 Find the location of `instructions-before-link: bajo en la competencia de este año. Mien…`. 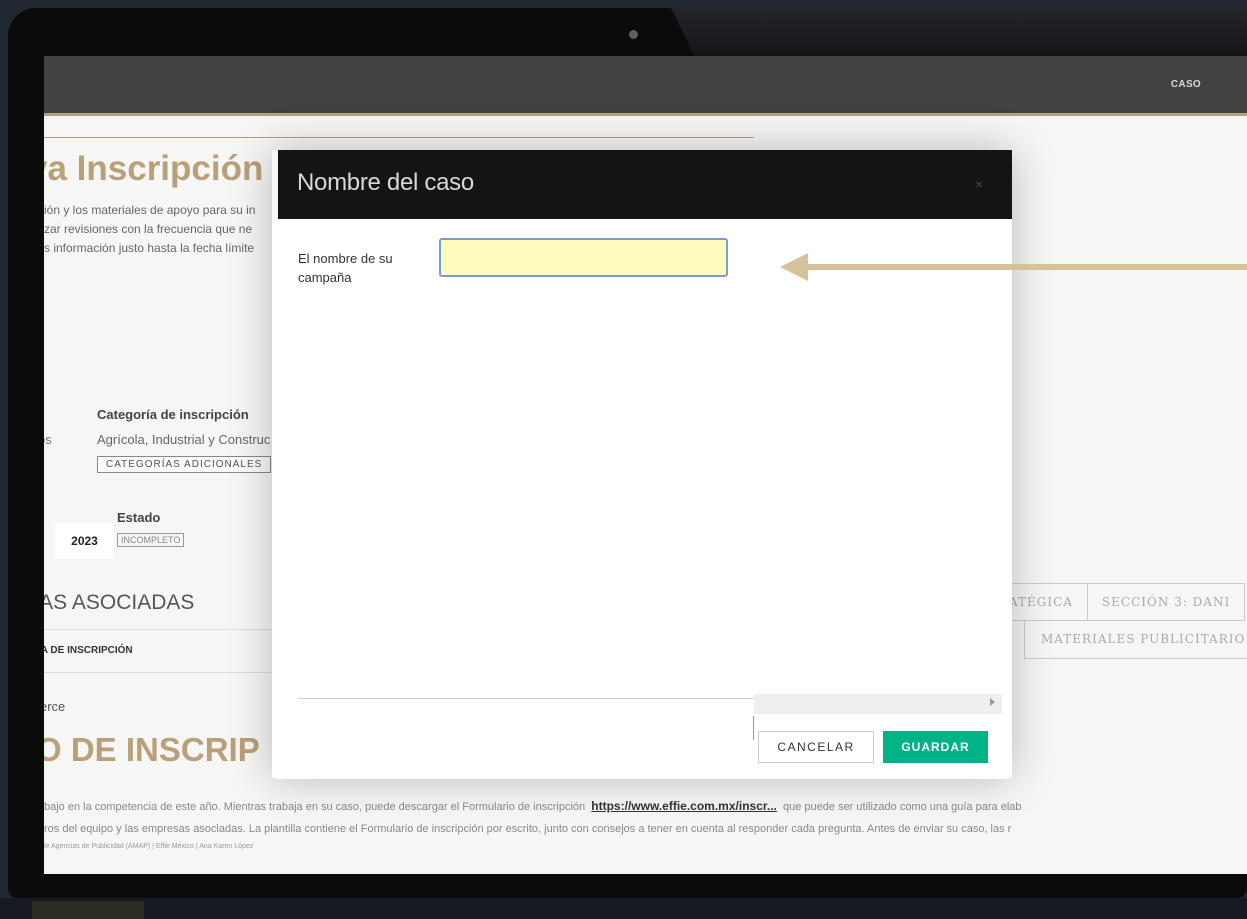

instructions-before-link: bajo en la competencia de este año. Mien… is located at coordinates (315, 807).